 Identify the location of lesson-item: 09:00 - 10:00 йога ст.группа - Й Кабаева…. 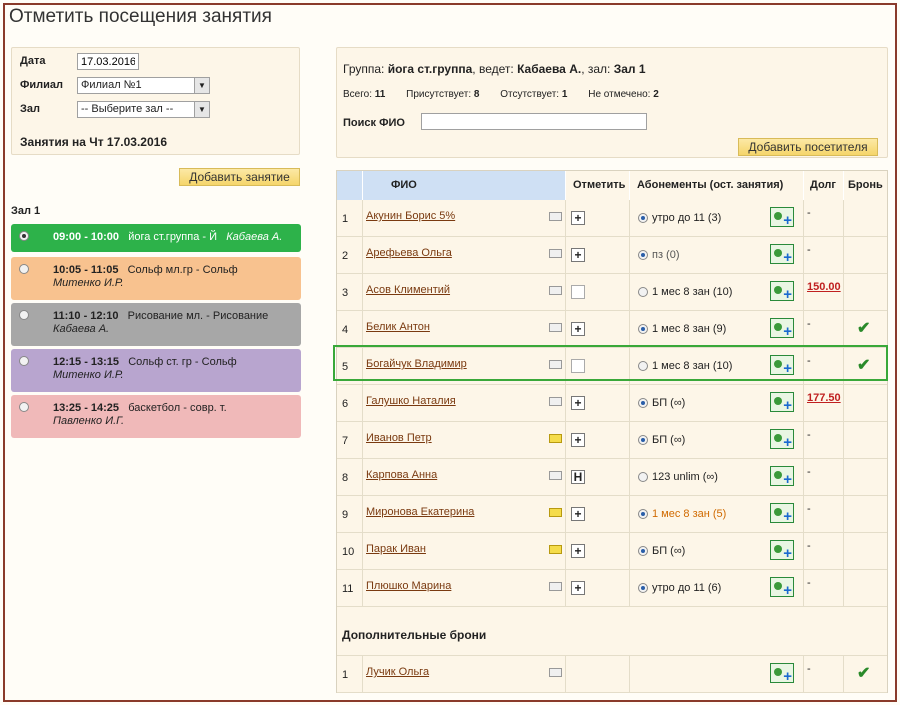
(156, 238).